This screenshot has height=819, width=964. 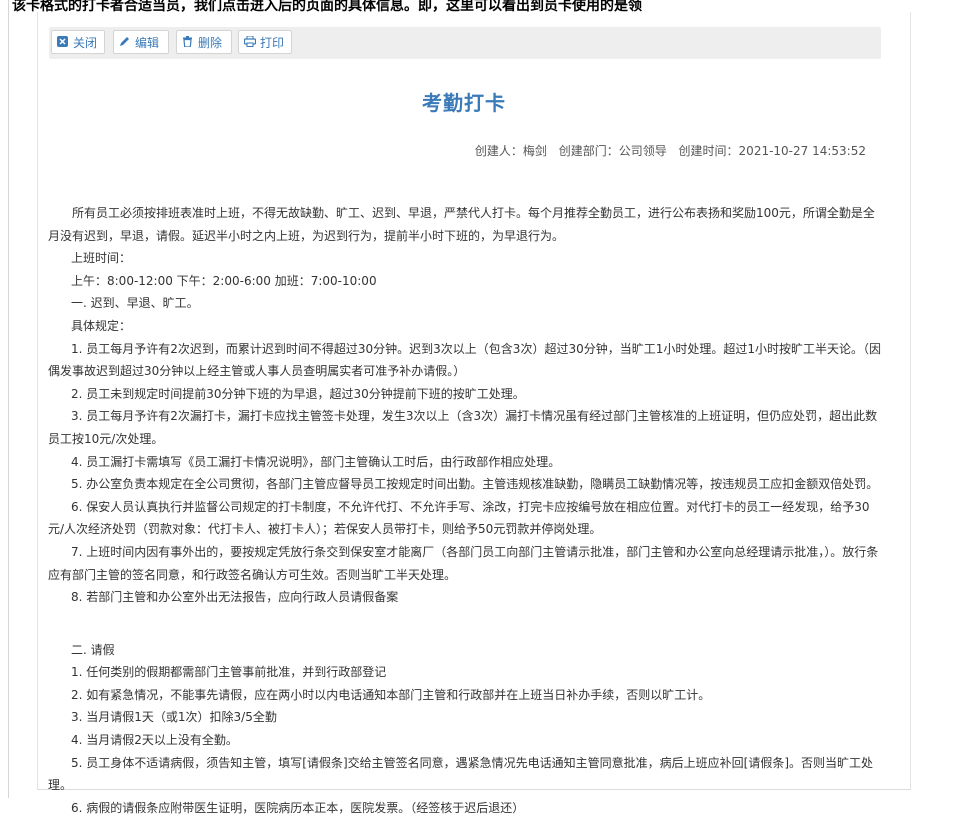 I want to click on toolbar: 关闭 编辑 删除 打印, so click(x=465, y=43).